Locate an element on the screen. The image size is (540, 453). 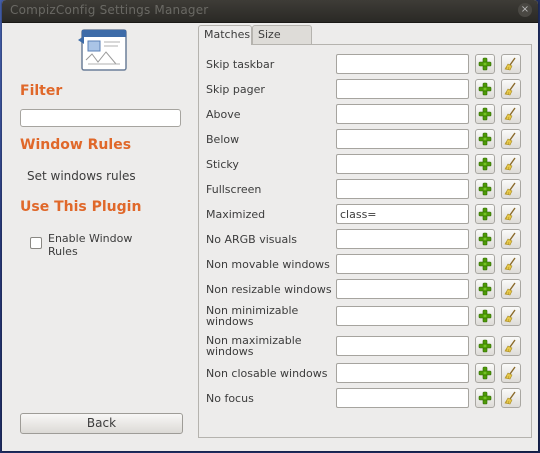
match-row: Above is located at coordinates (365, 115).